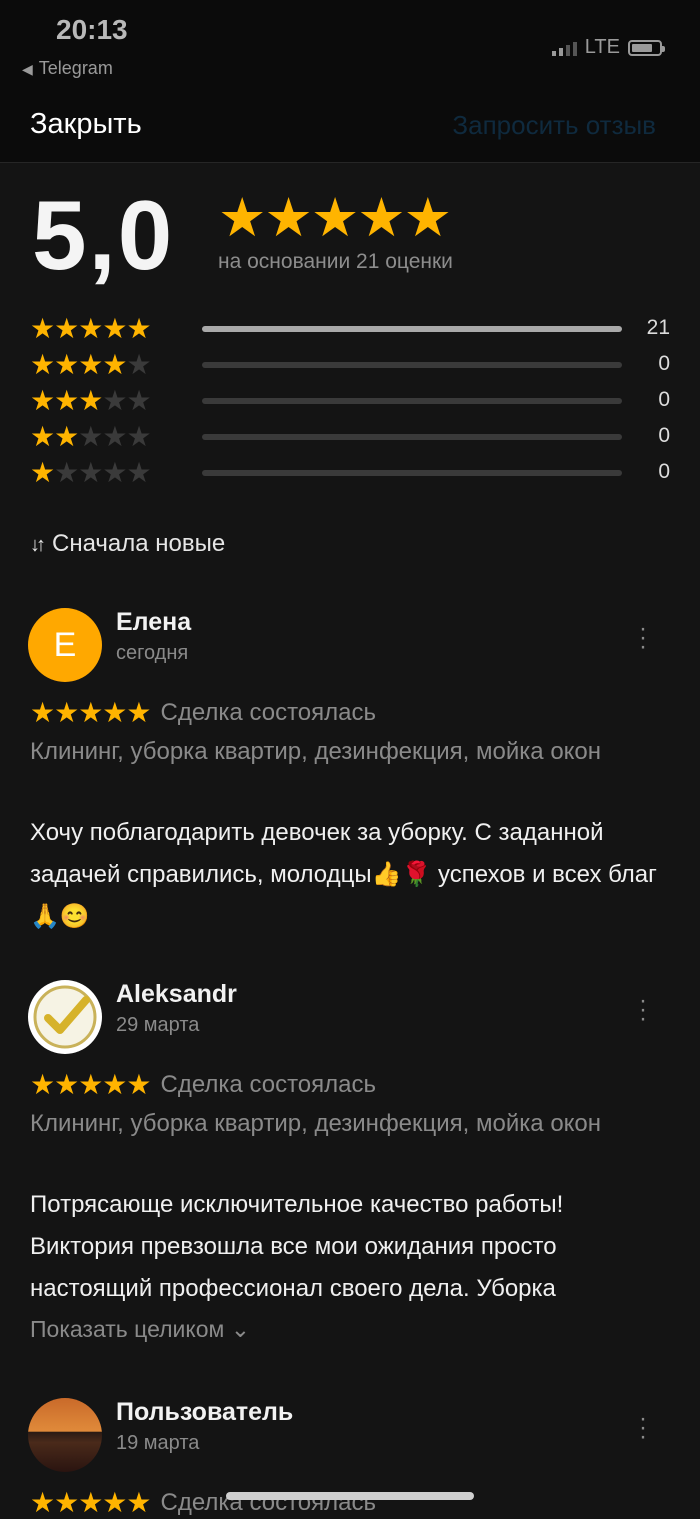 This screenshot has height=1519, width=700. I want to click on rating-bar-fill, so click(412, 329).